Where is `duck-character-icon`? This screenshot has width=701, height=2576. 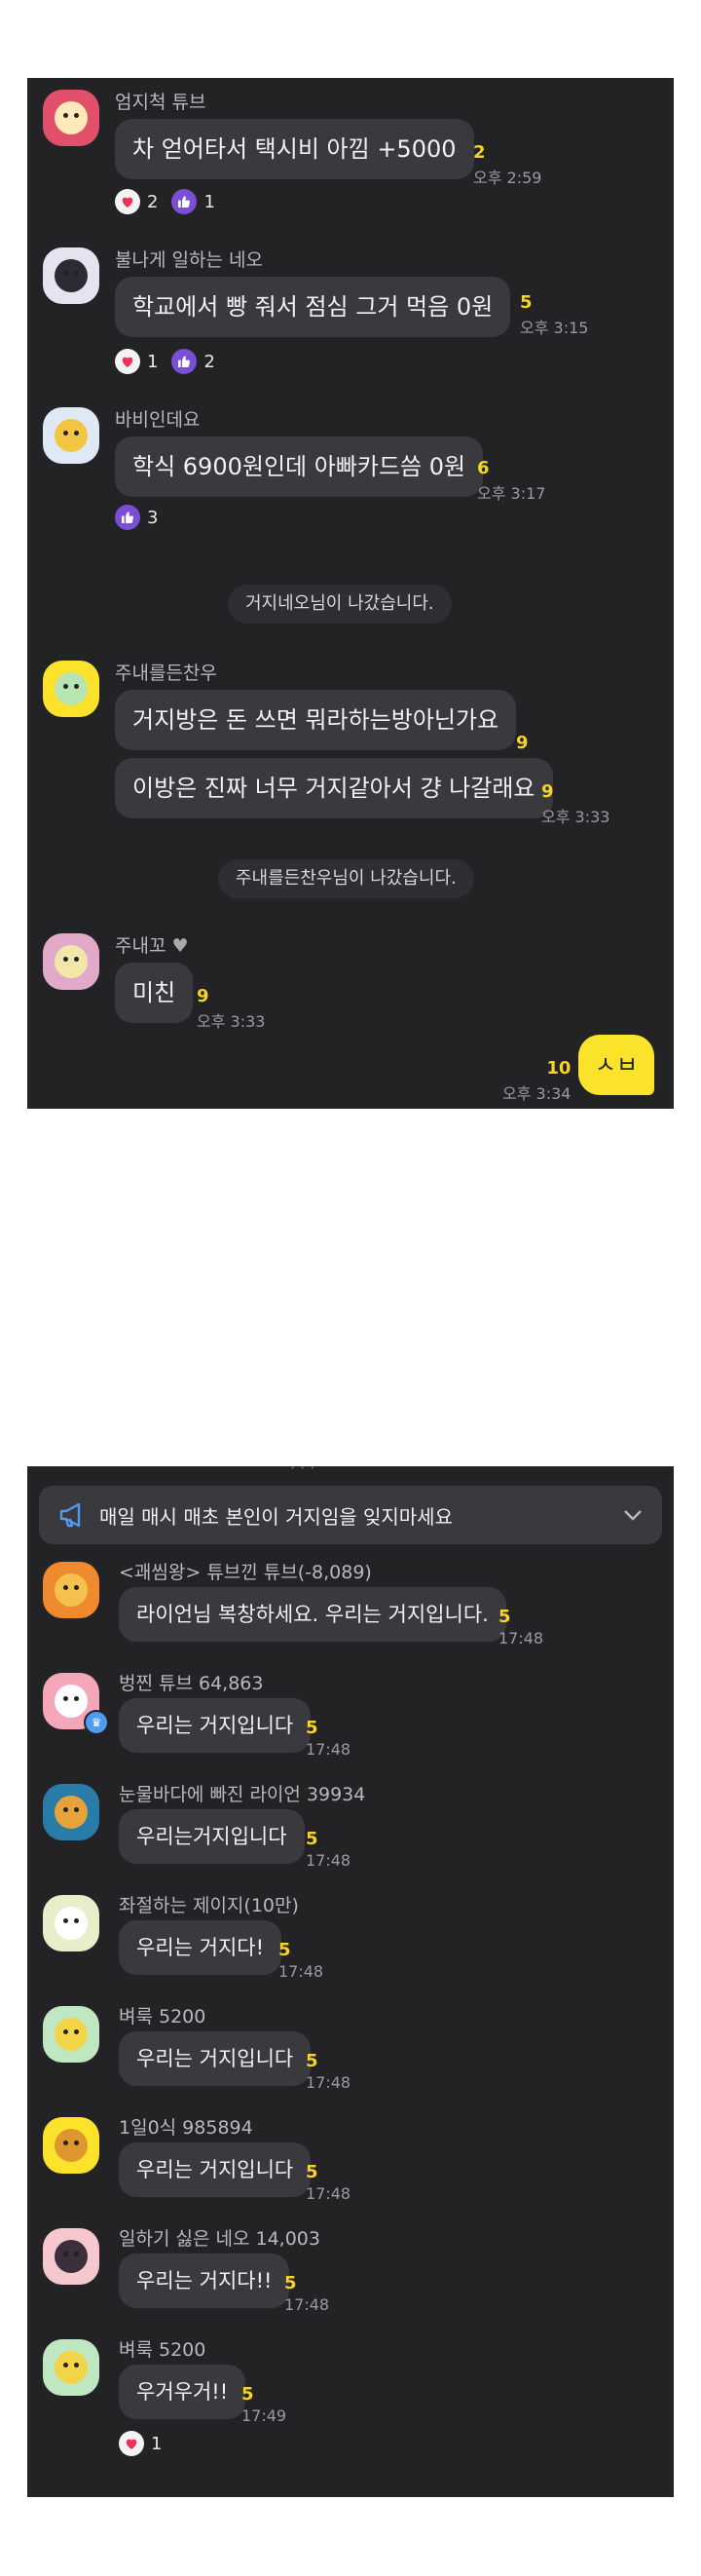
duck-character-icon is located at coordinates (71, 1701).